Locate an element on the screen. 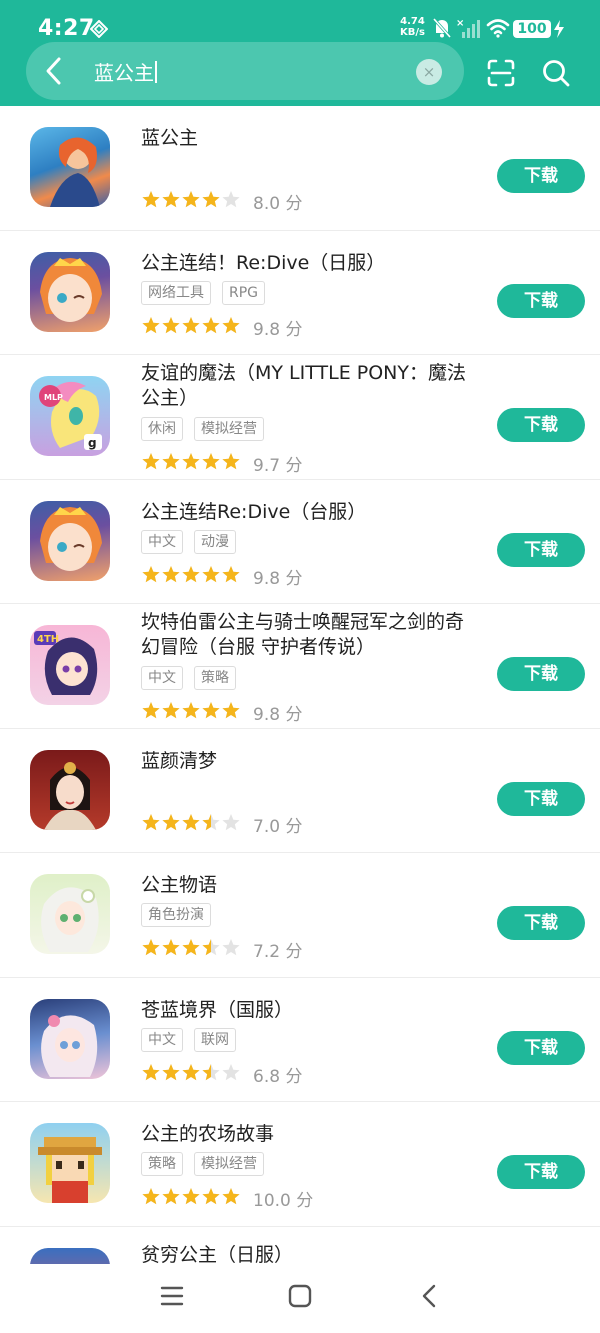 Image resolution: width=600 pixels, height=1333 pixels. network-speed: 4.74 KB/s is located at coordinates (412, 27).